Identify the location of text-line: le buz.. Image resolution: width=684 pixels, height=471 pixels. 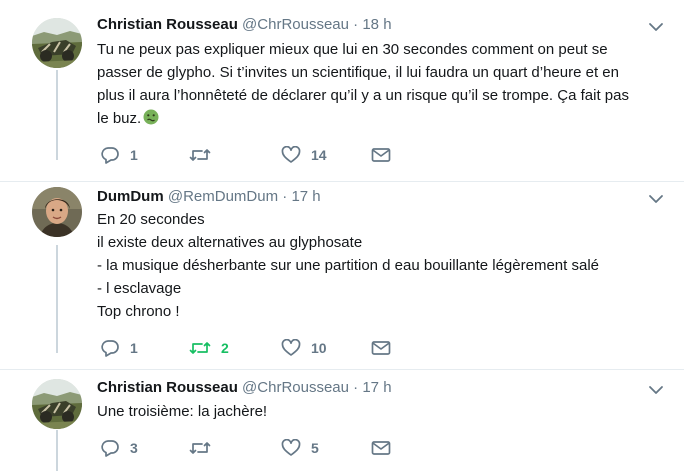
(119, 118).